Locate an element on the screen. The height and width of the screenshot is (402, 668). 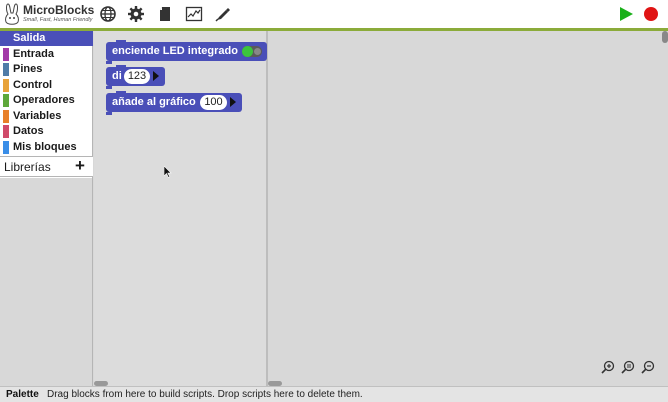
say-value-input: 123 is located at coordinates (137, 76).